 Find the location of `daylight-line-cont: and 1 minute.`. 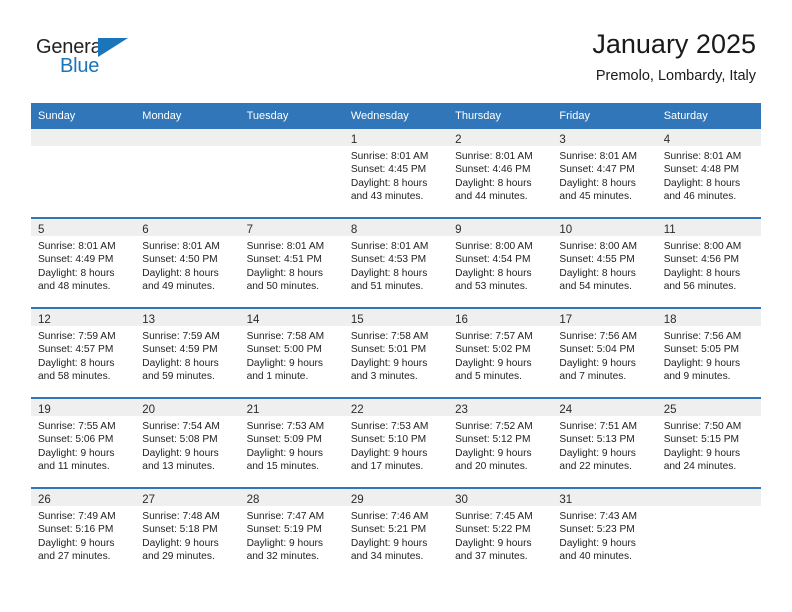

daylight-line-cont: and 1 minute. is located at coordinates (277, 377).